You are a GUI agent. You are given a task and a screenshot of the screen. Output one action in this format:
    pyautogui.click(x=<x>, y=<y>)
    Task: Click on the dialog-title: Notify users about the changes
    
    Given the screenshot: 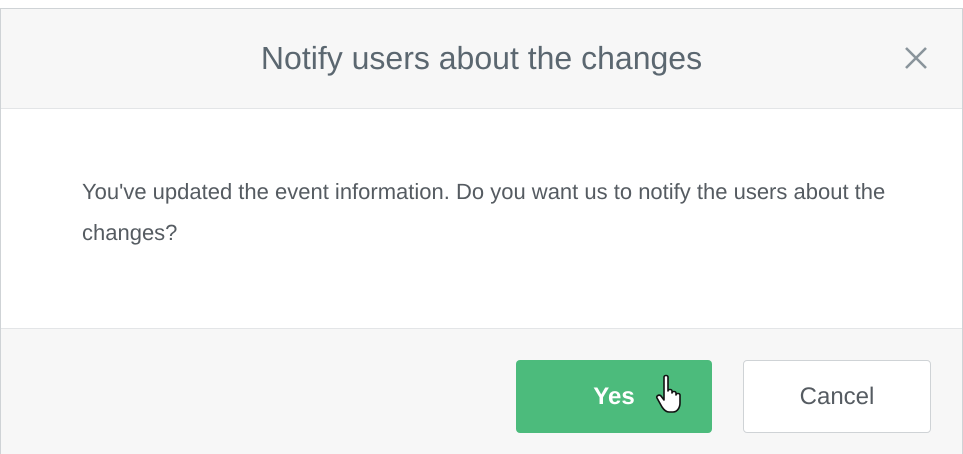 What is the action you would take?
    pyautogui.click(x=481, y=58)
    